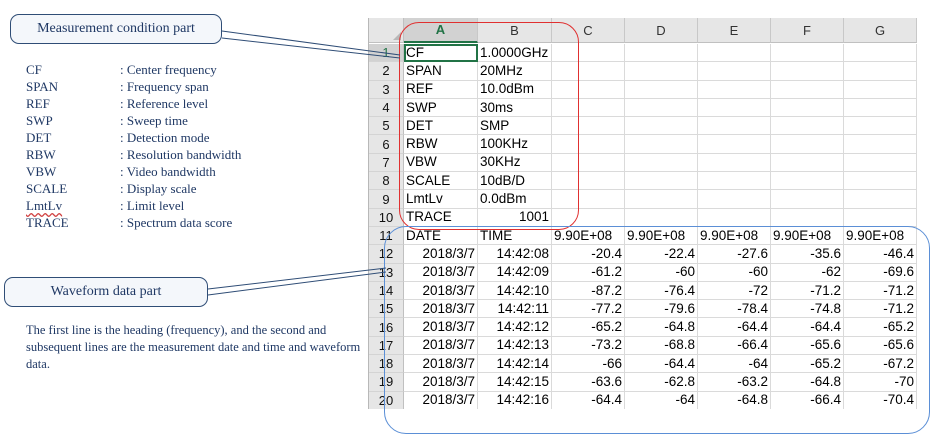  Describe the element at coordinates (807, 126) in the screenshot. I see `cell-f5` at that location.